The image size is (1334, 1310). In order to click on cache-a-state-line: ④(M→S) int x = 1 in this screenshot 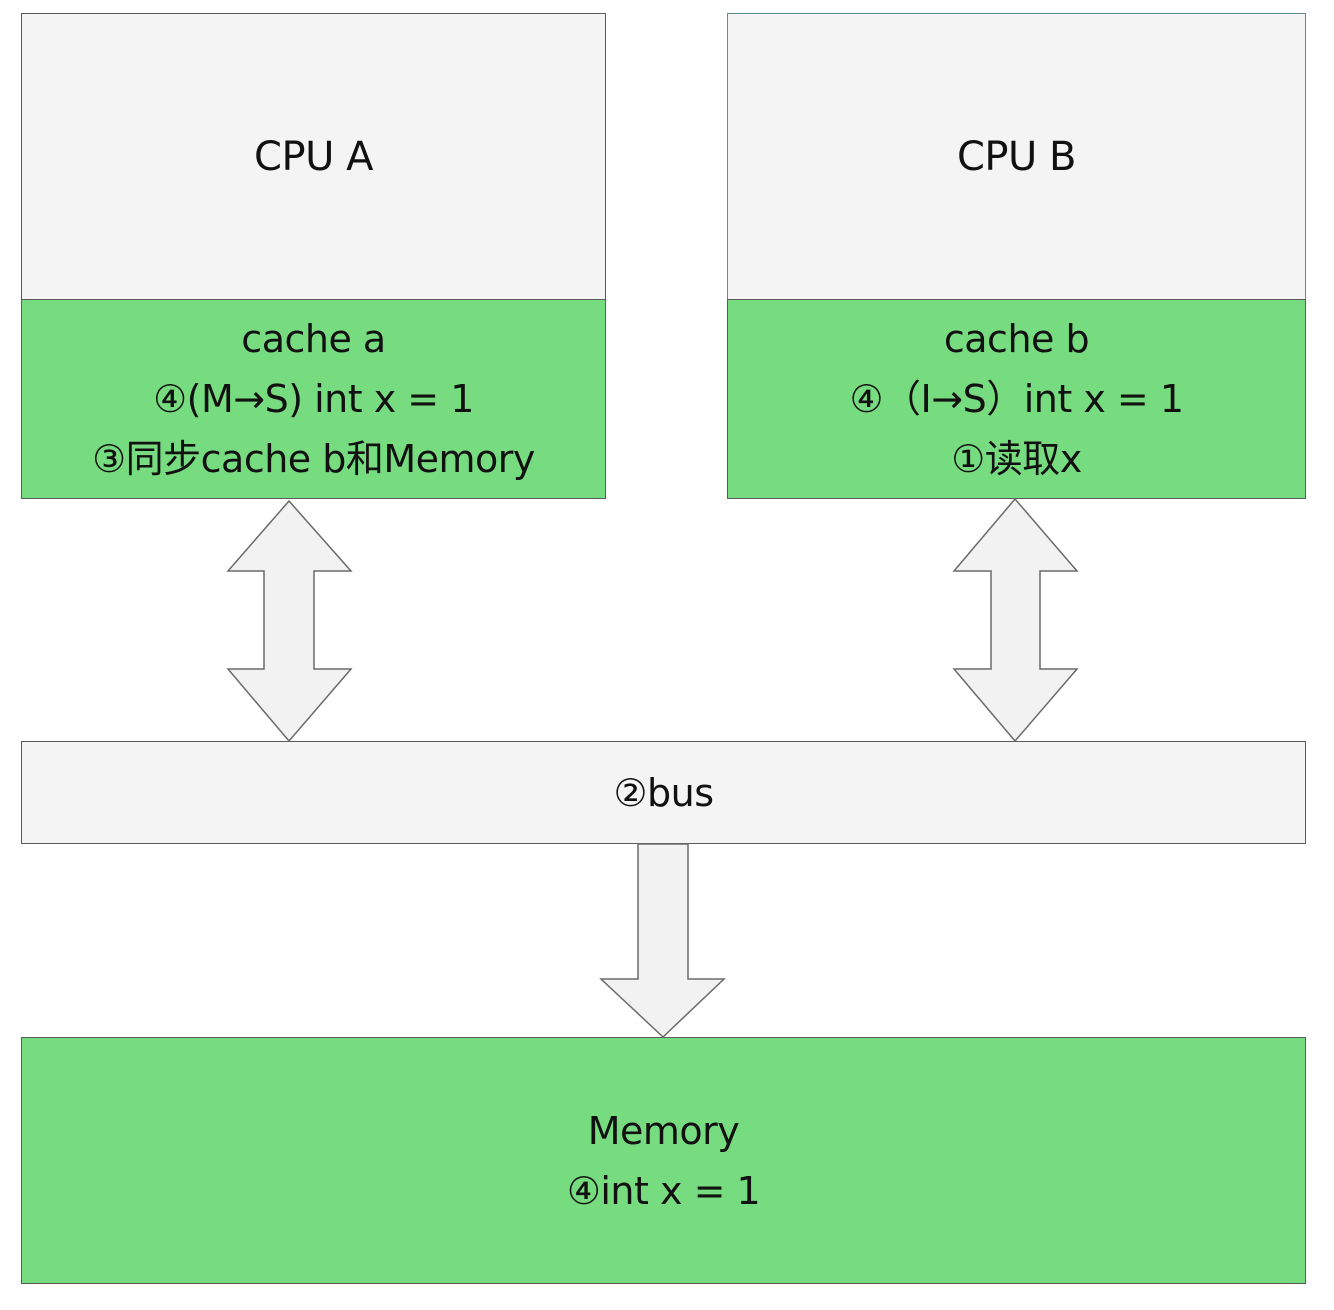, I will do `click(313, 399)`.